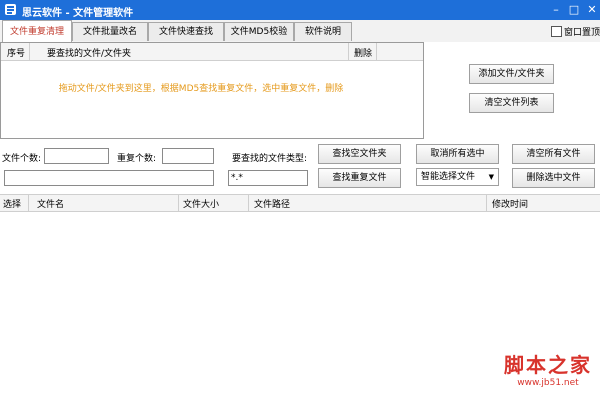 The image size is (600, 396). Describe the element at coordinates (12, 203) in the screenshot. I see `col-select: 选择` at that location.